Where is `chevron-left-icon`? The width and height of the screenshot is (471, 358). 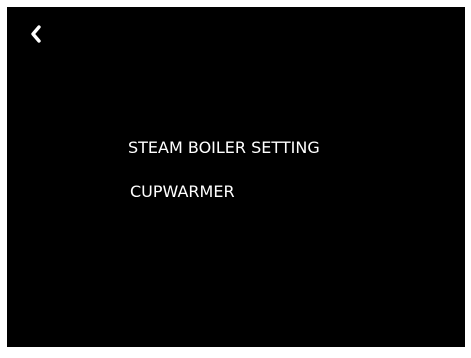 chevron-left-icon is located at coordinates (36, 34).